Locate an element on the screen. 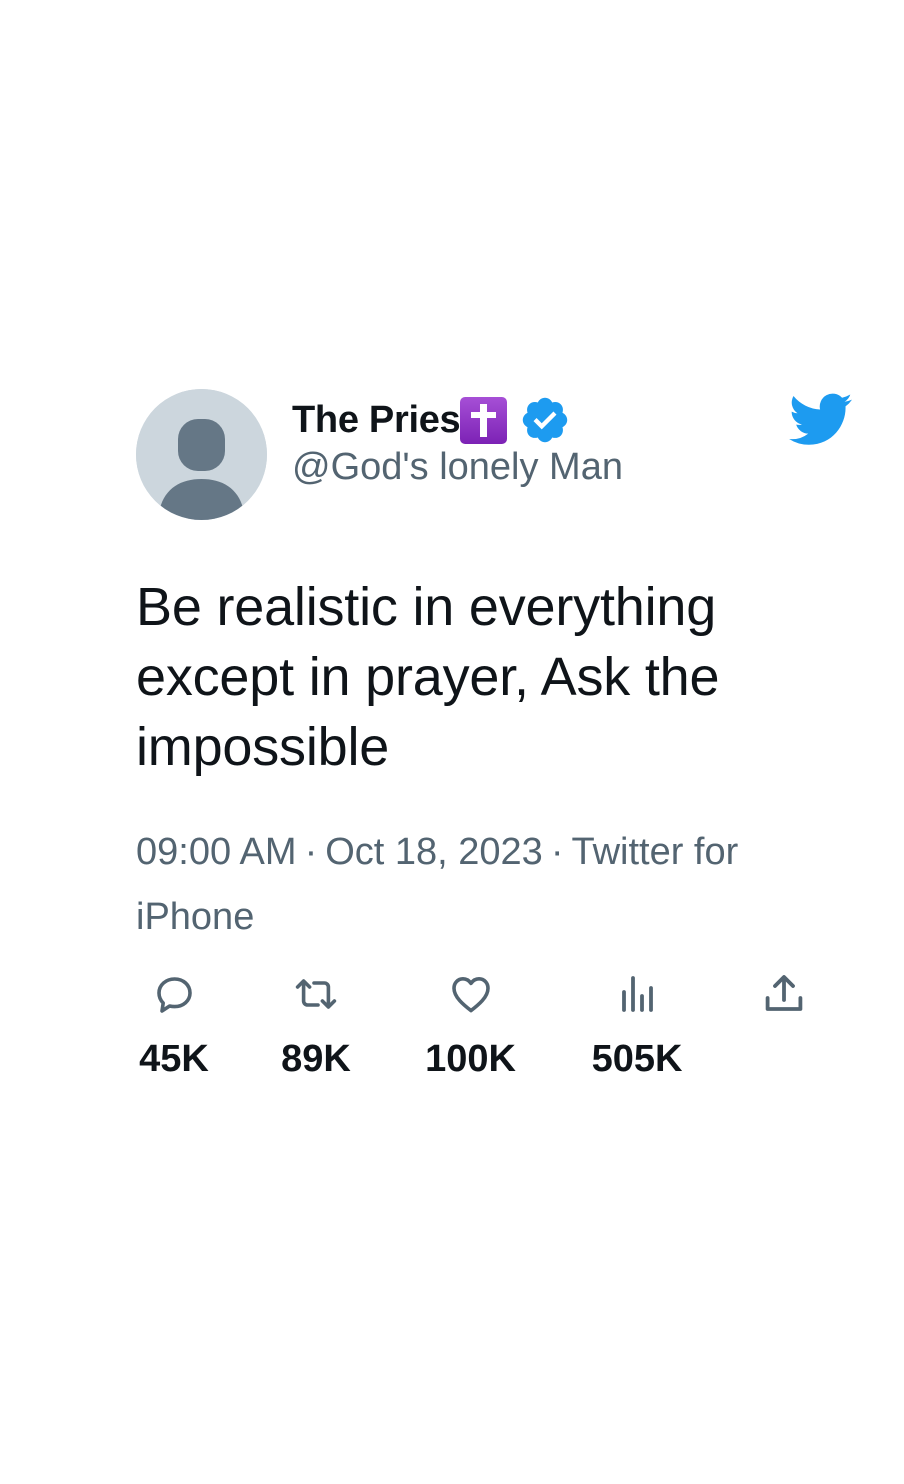 This screenshot has width=904, height=1484. retweet-action: 89K is located at coordinates (316, 1025).